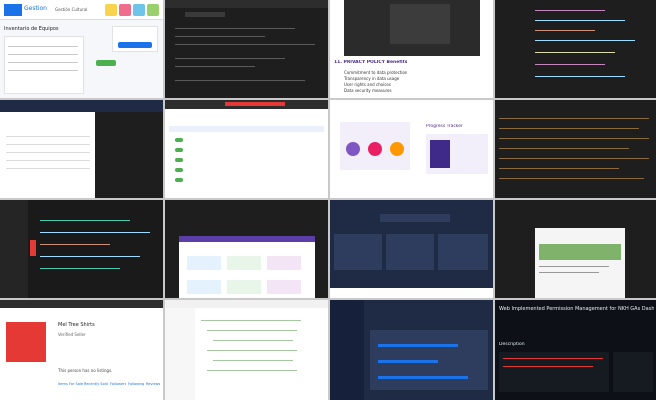  Describe the element at coordinates (205, 14) in the screenshot. I see `editor-search-box` at that location.